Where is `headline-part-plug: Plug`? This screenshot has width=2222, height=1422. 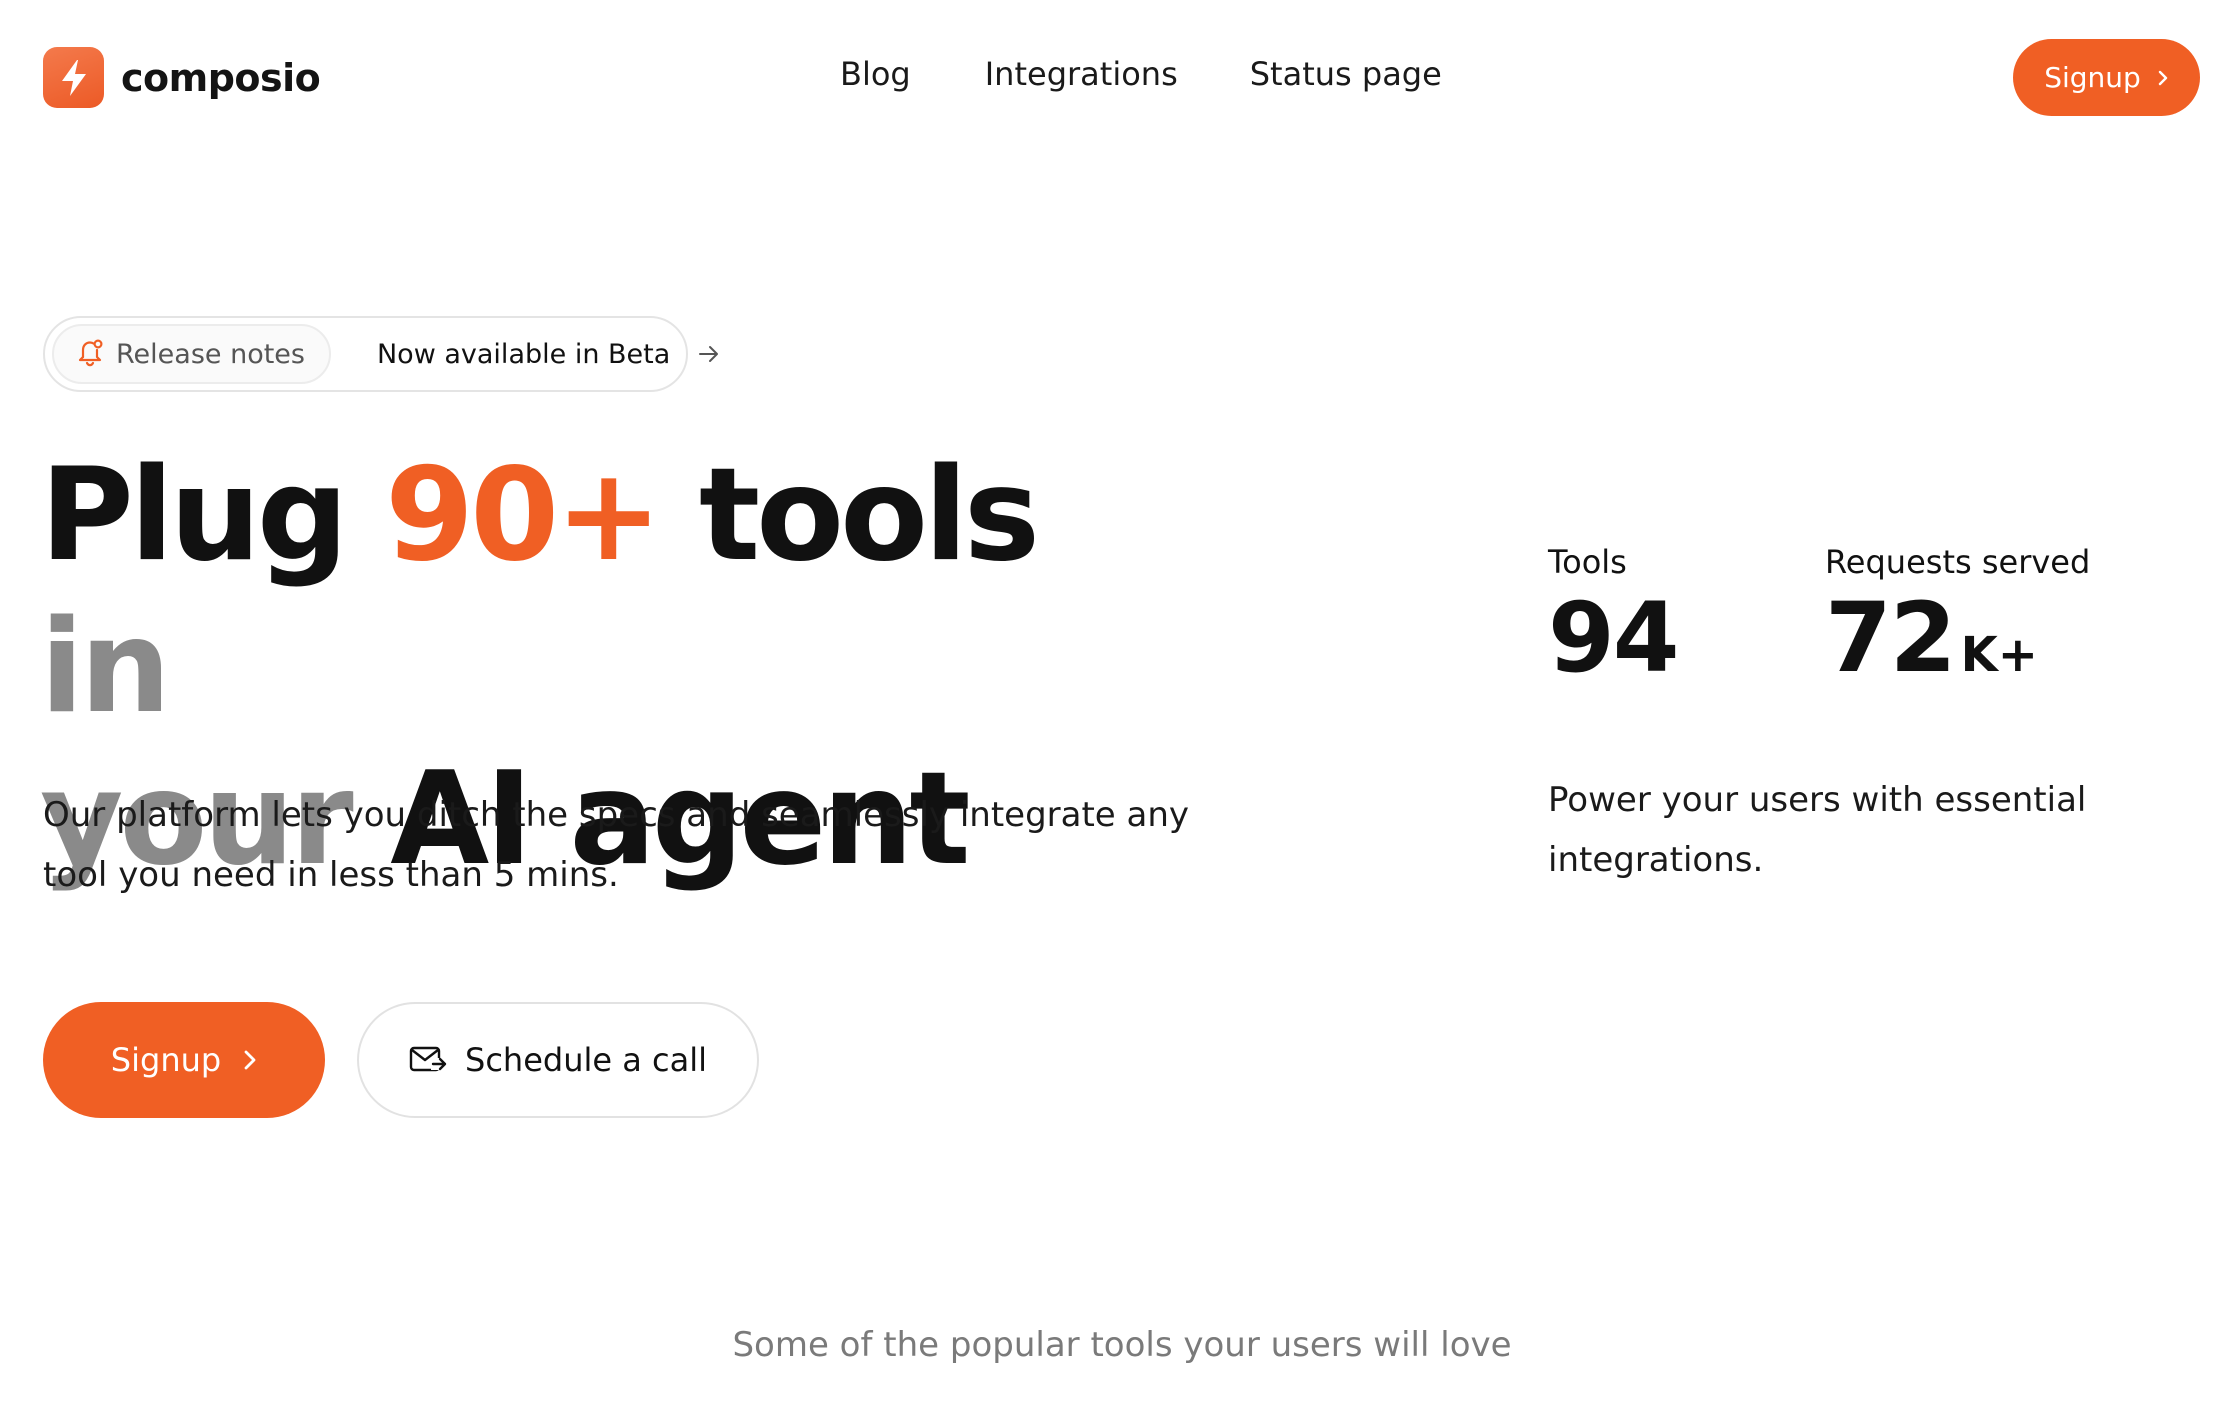 headline-part-plug: Plug is located at coordinates (212, 515).